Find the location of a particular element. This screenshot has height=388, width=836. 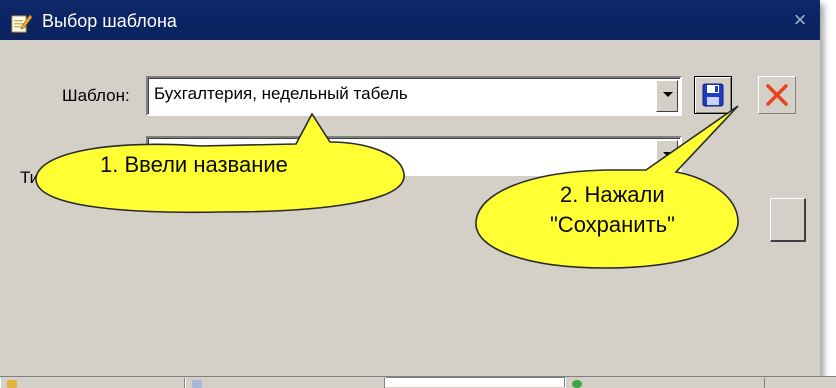

window-title: Выбор шаблона is located at coordinates (109, 21).